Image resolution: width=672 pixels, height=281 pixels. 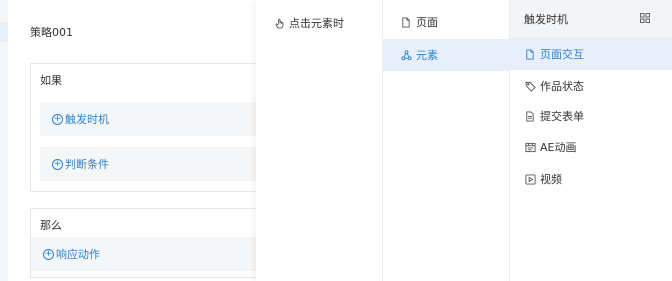 I want to click on menu-item-label: 元素, so click(x=427, y=55).